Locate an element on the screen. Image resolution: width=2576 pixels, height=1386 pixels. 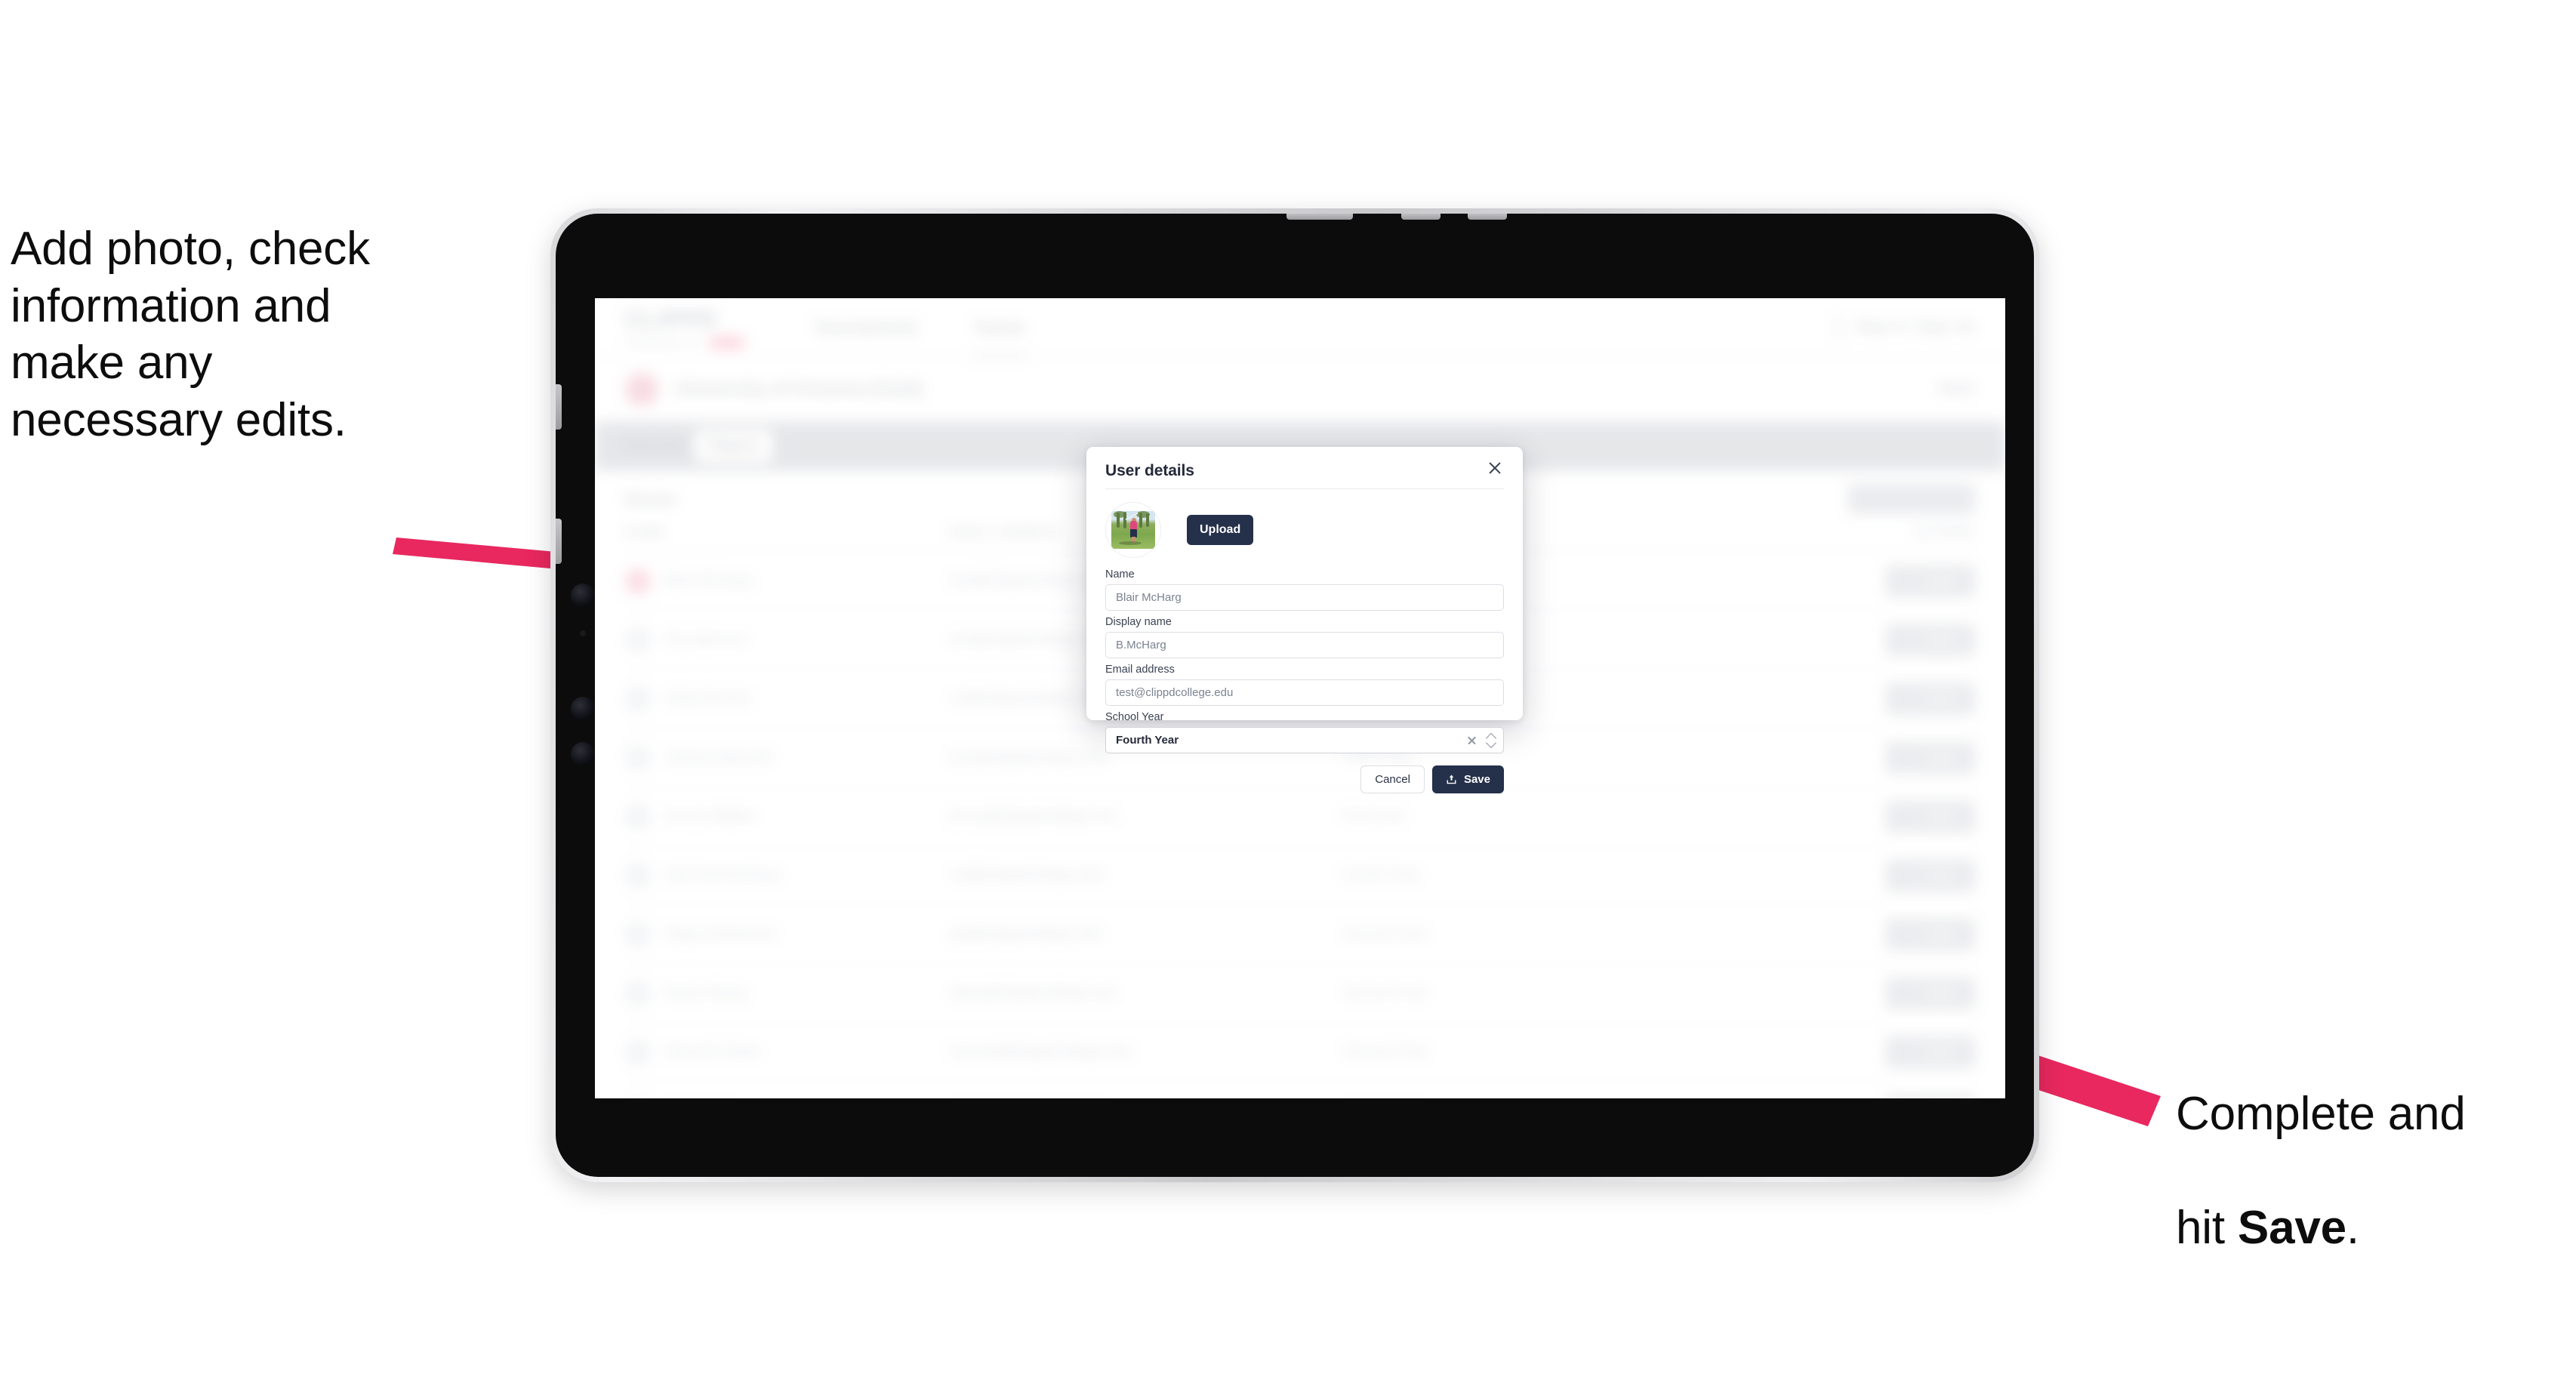
annotation-right-line2-suffix: . is located at coordinates (2352, 1227).